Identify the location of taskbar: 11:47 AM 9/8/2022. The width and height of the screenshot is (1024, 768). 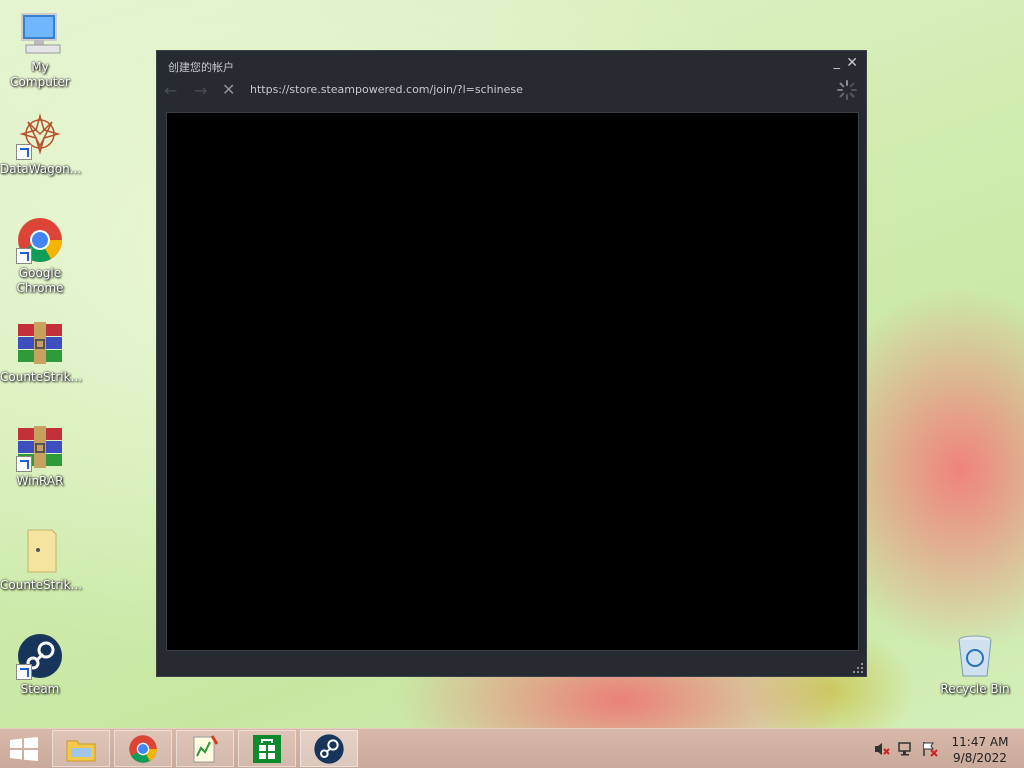
(512, 748).